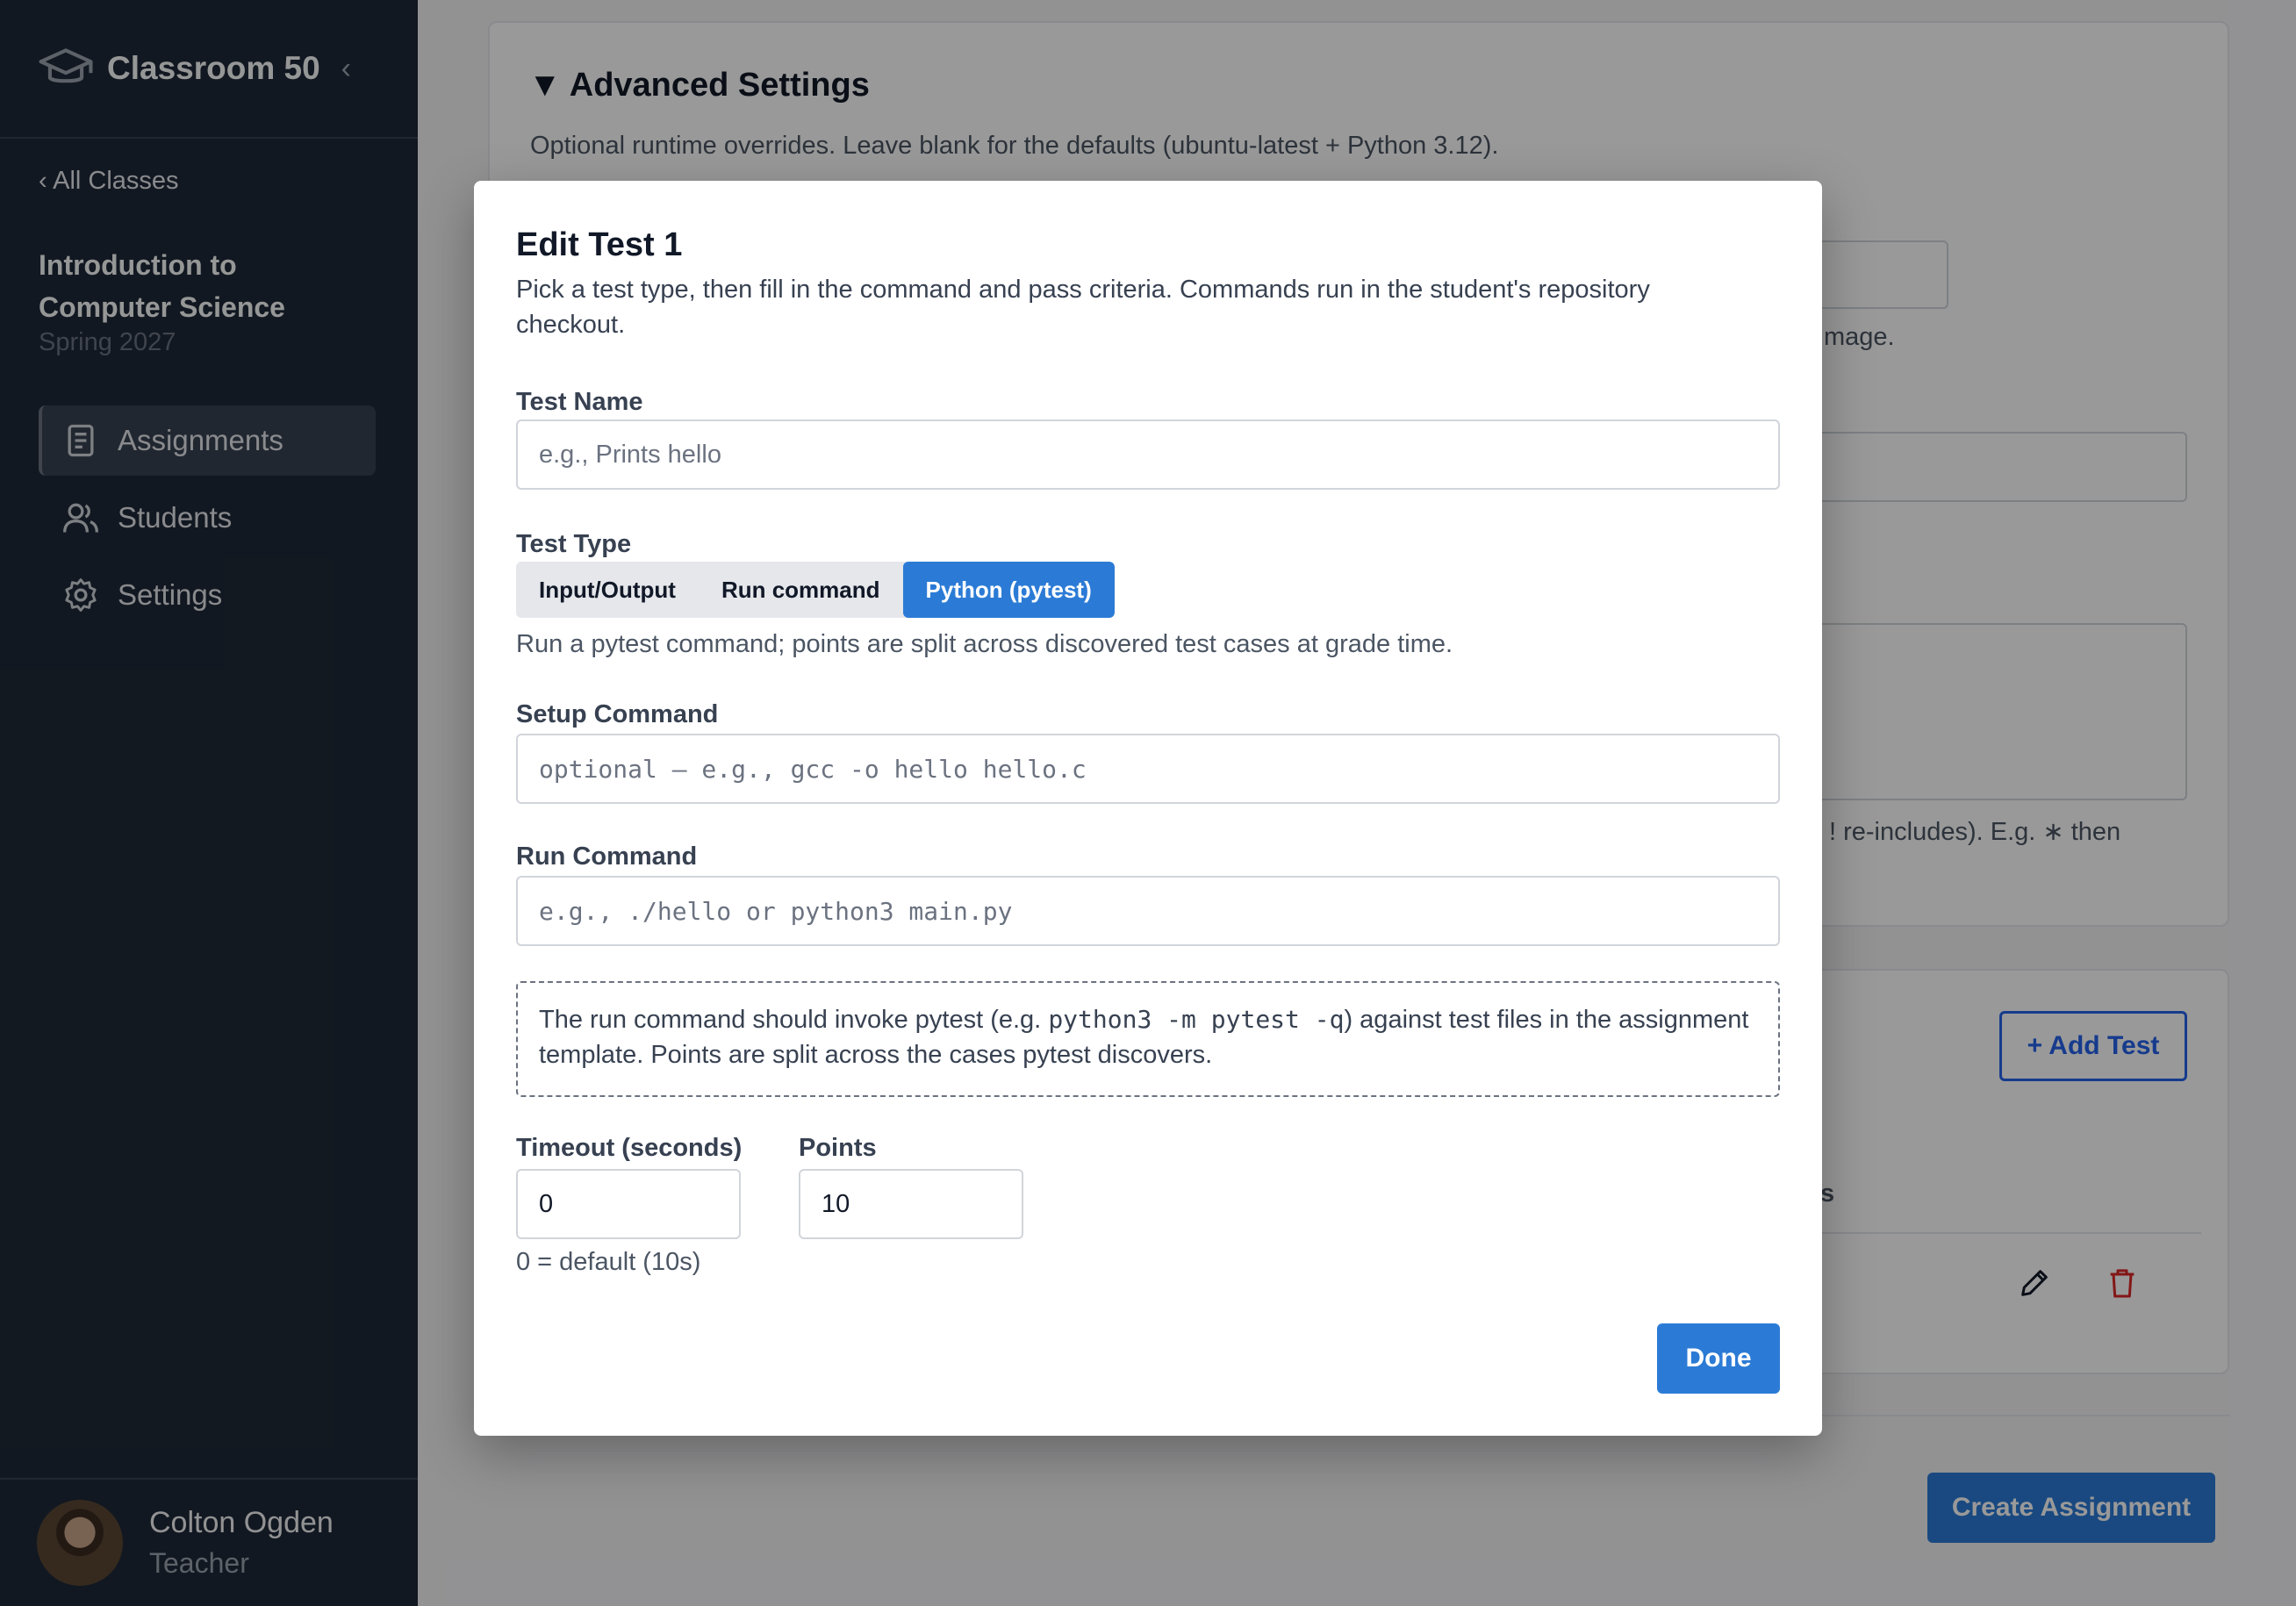  I want to click on timeout-input, so click(628, 1204).